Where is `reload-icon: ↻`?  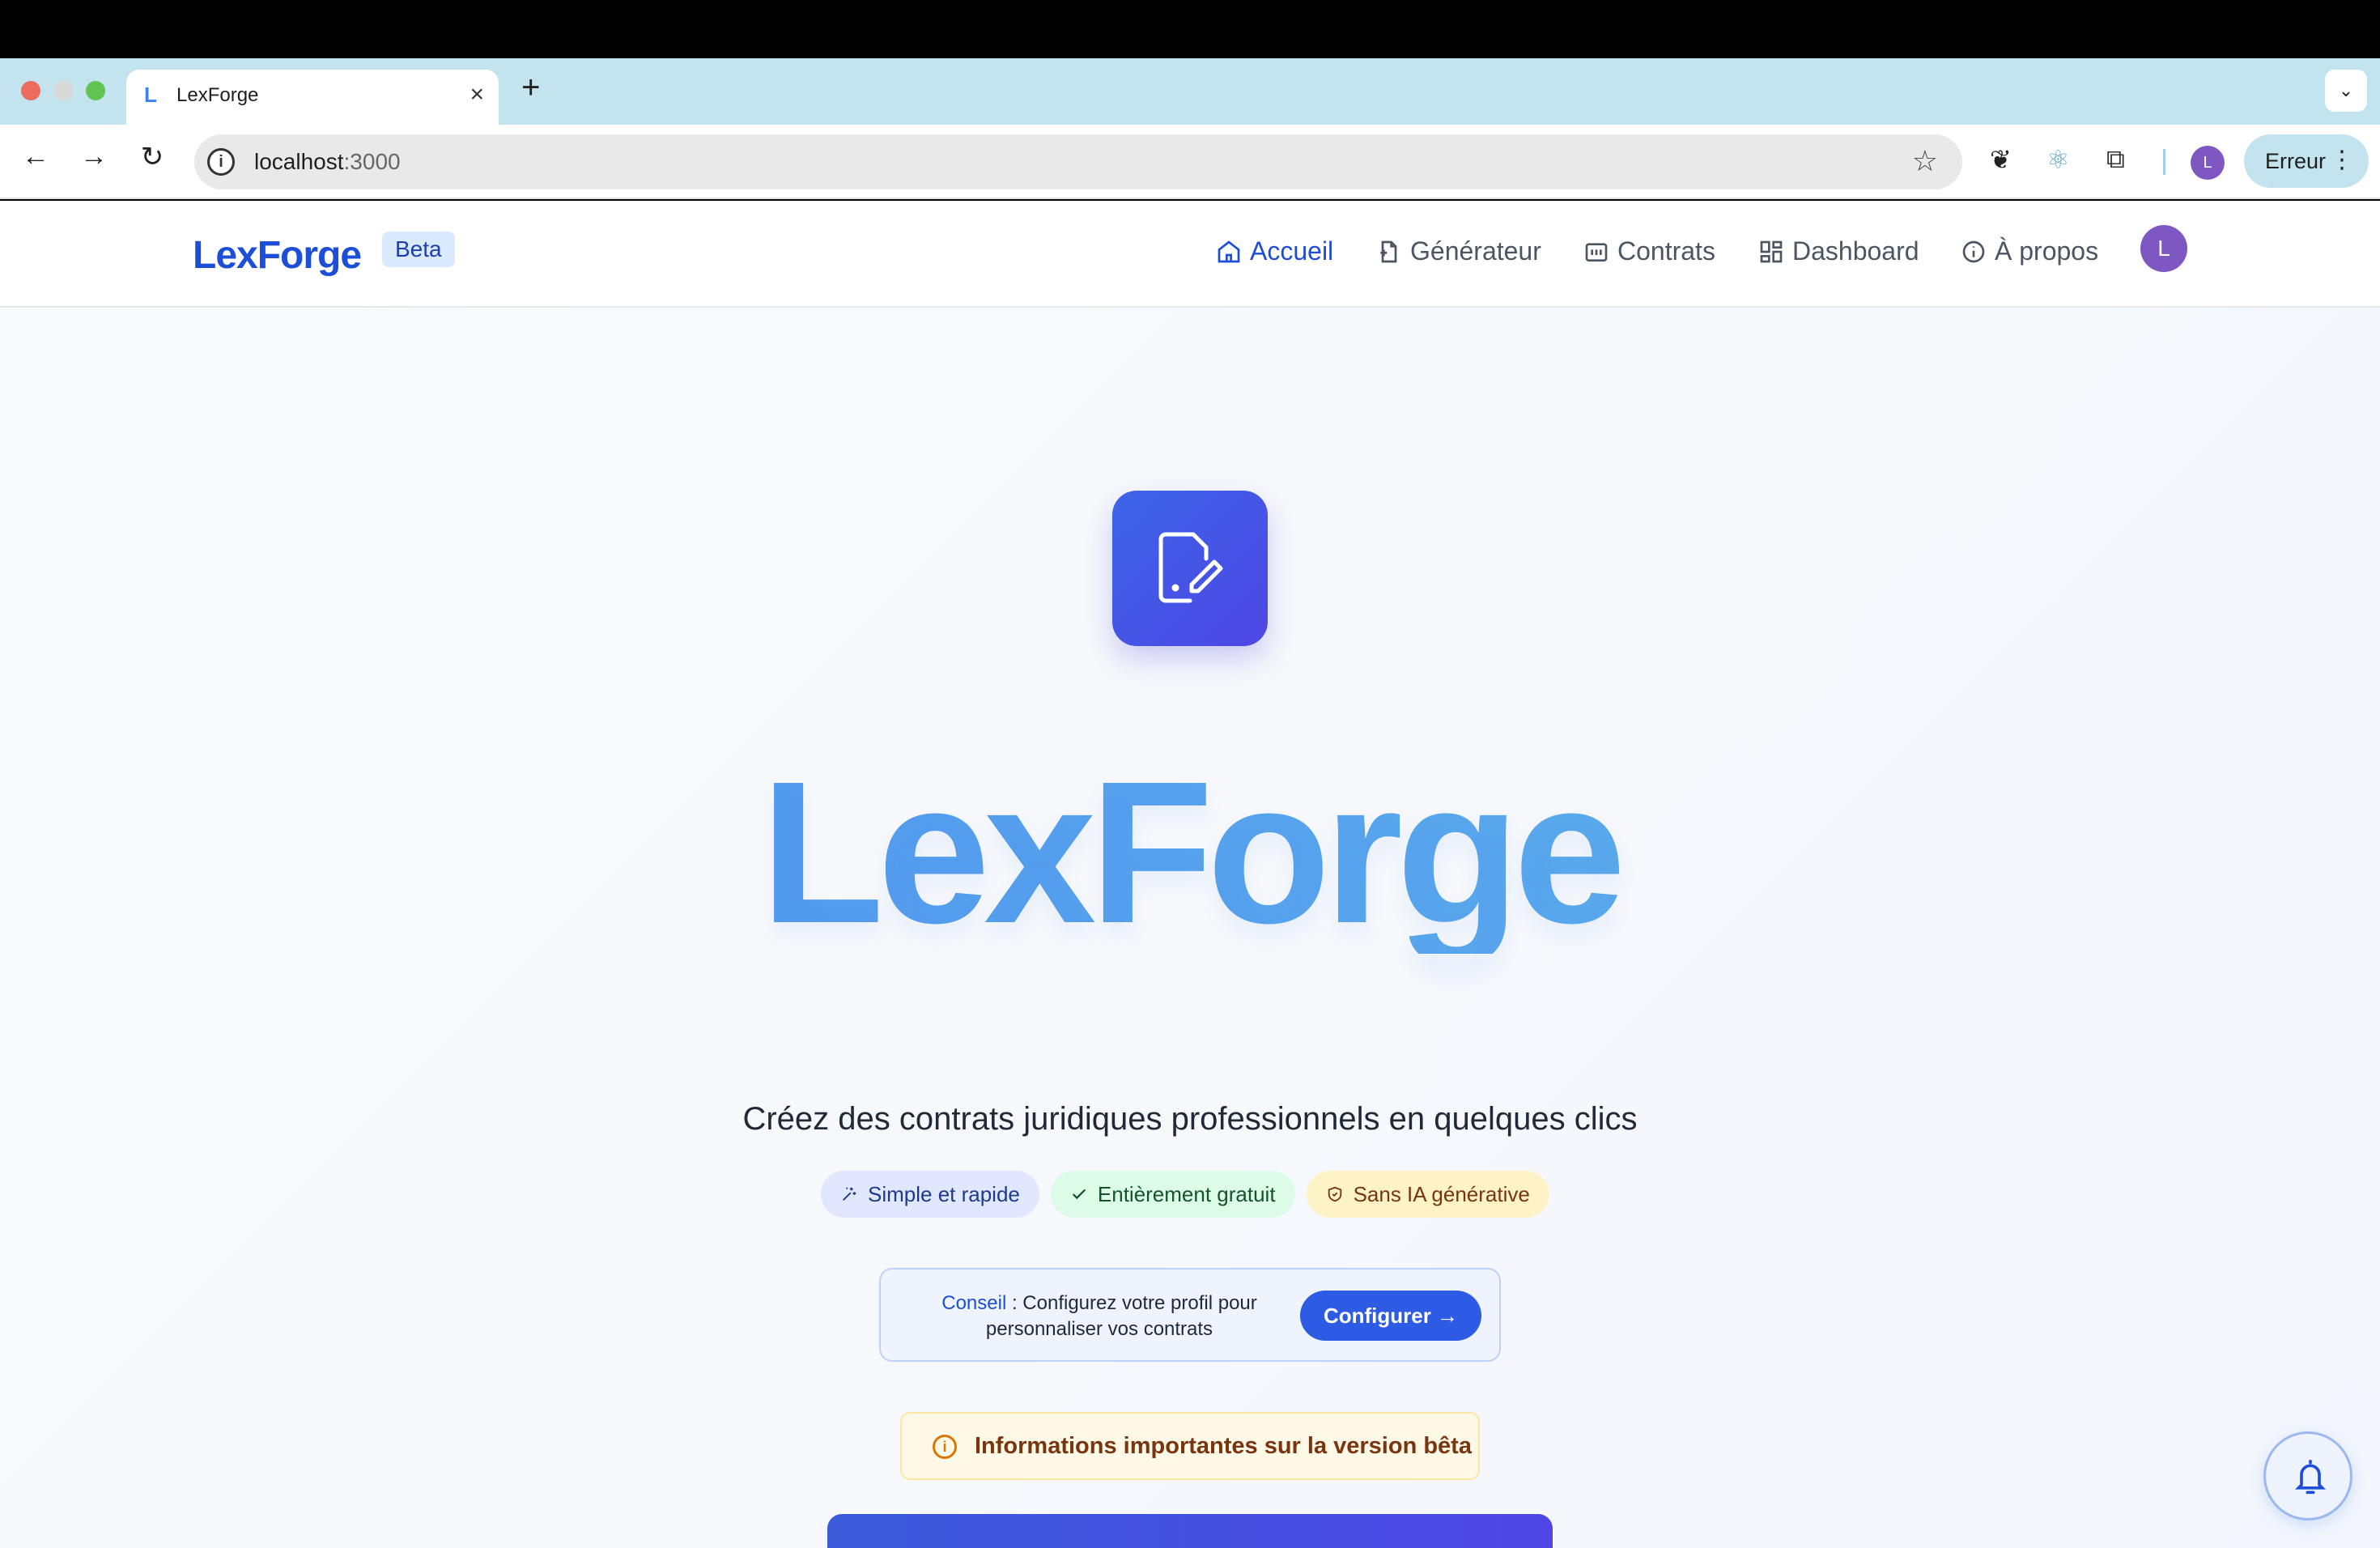
reload-icon: ↻ is located at coordinates (152, 157).